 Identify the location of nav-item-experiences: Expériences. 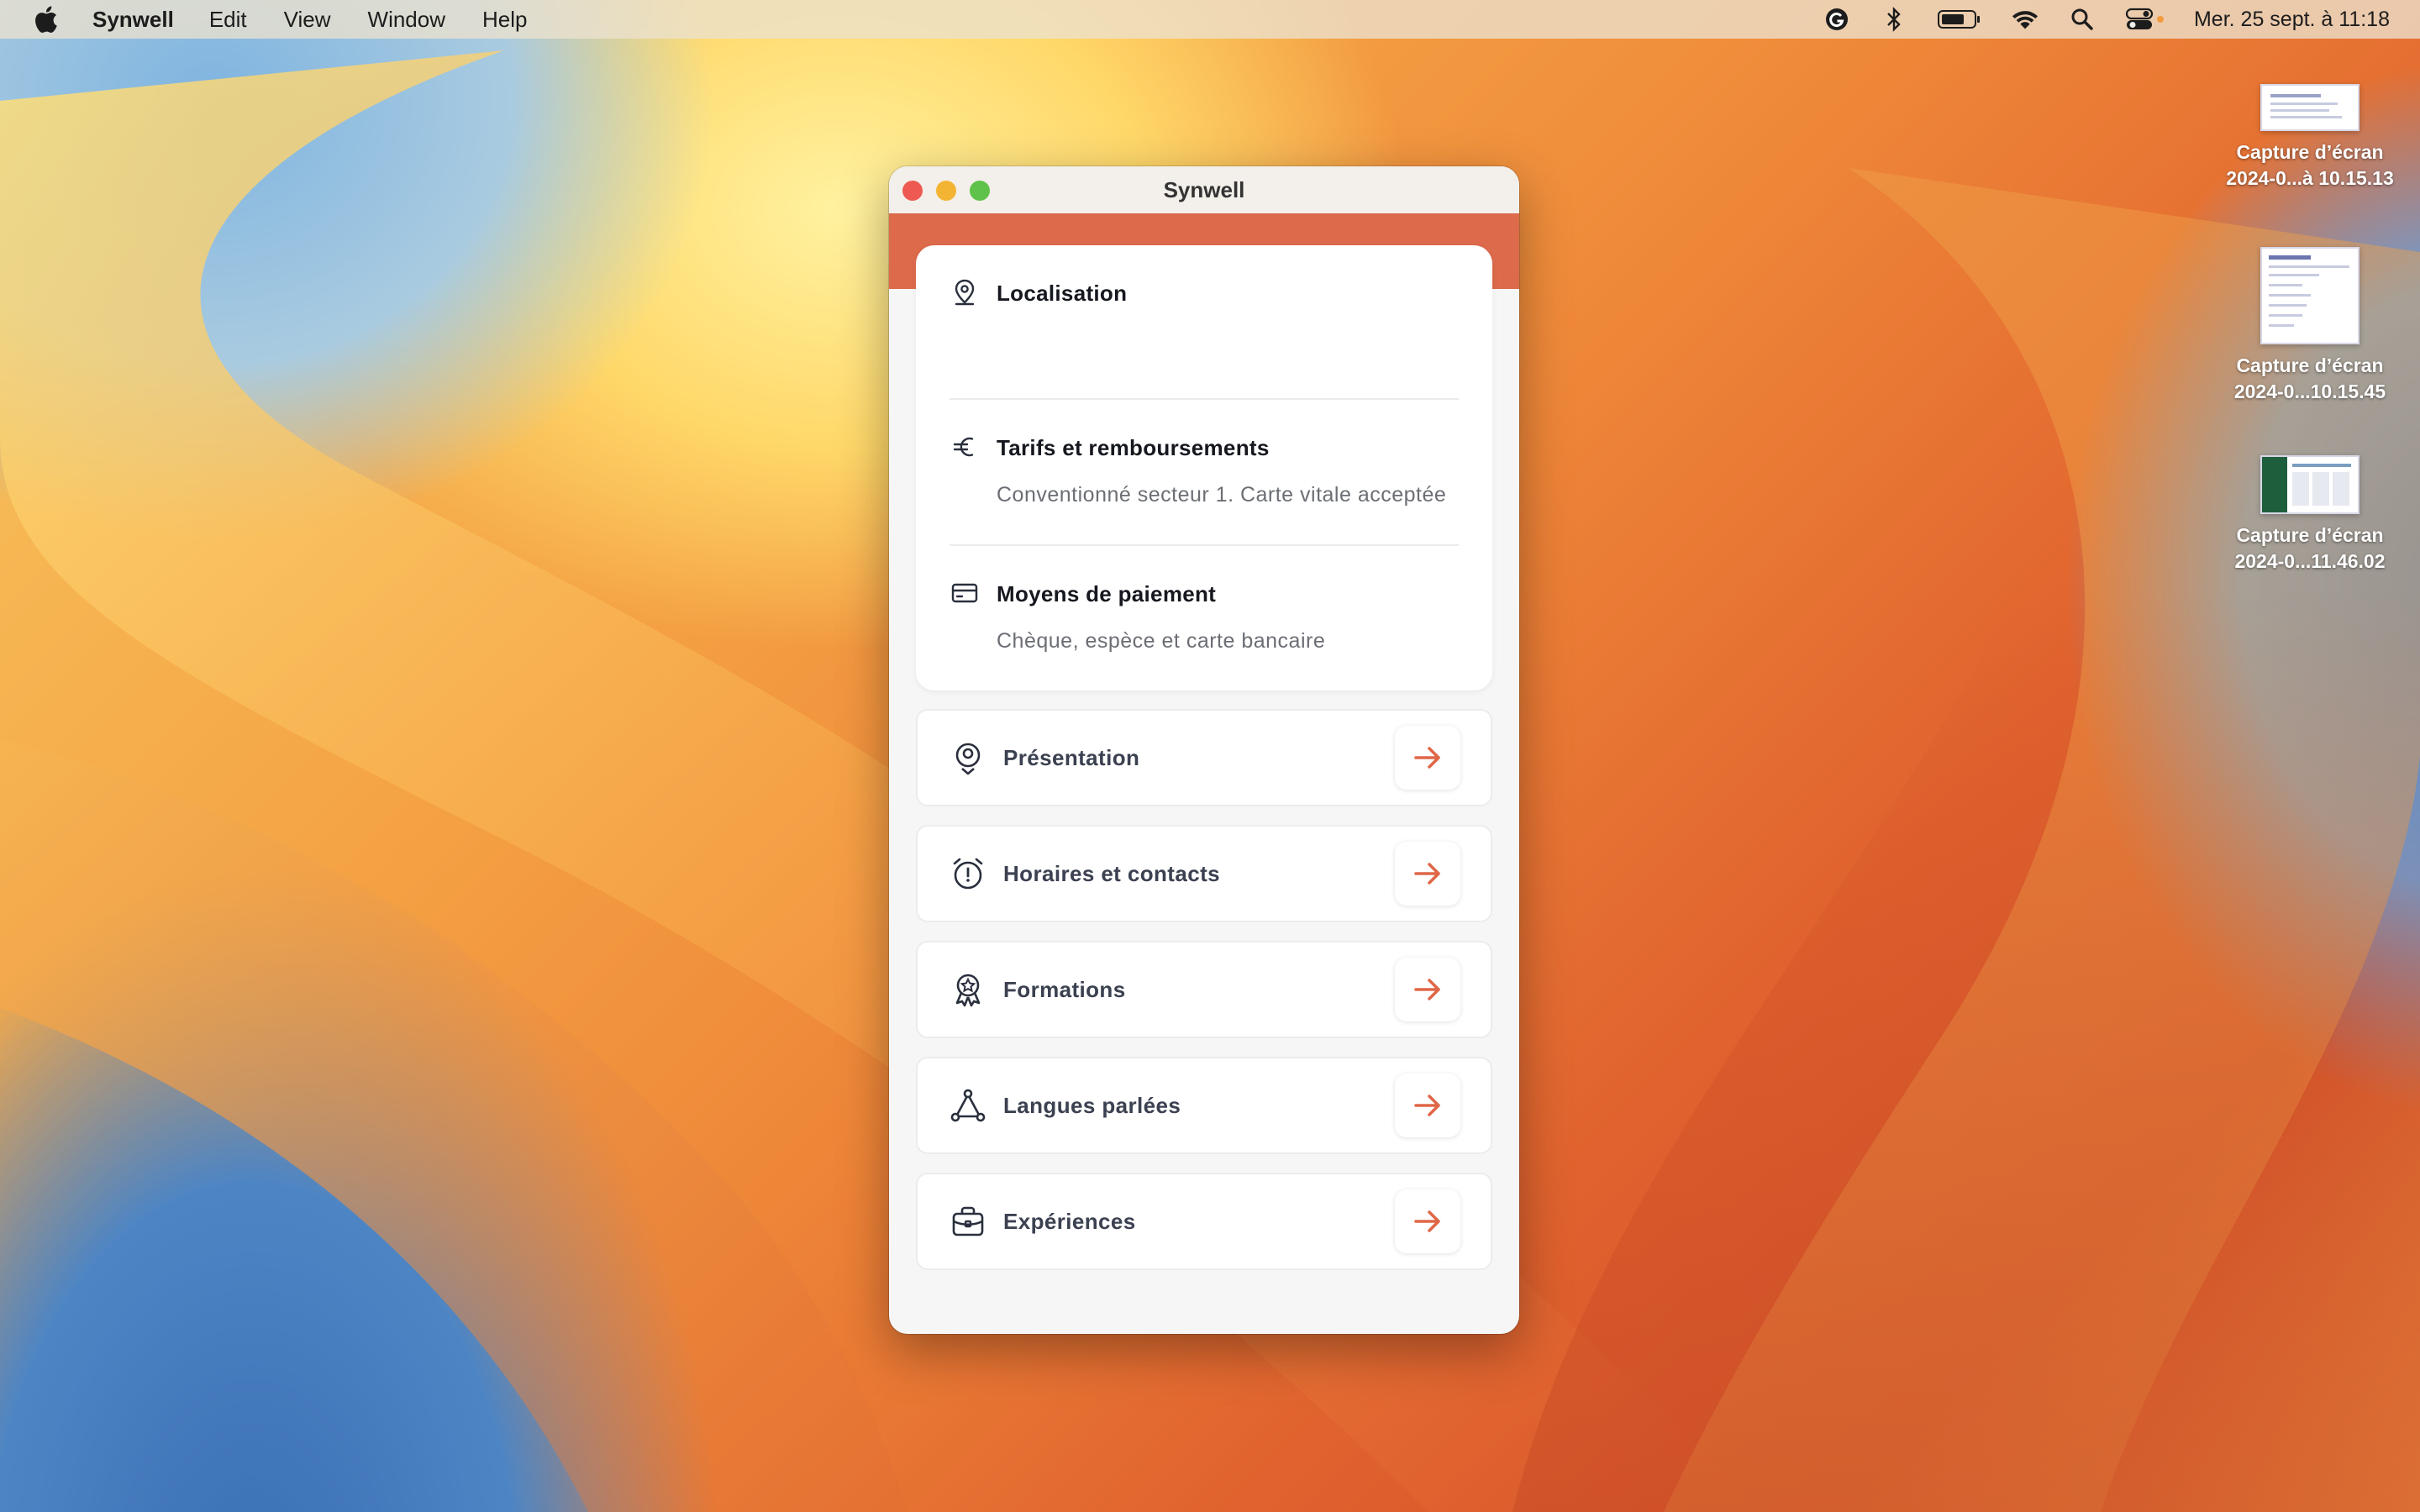
(1204, 1221).